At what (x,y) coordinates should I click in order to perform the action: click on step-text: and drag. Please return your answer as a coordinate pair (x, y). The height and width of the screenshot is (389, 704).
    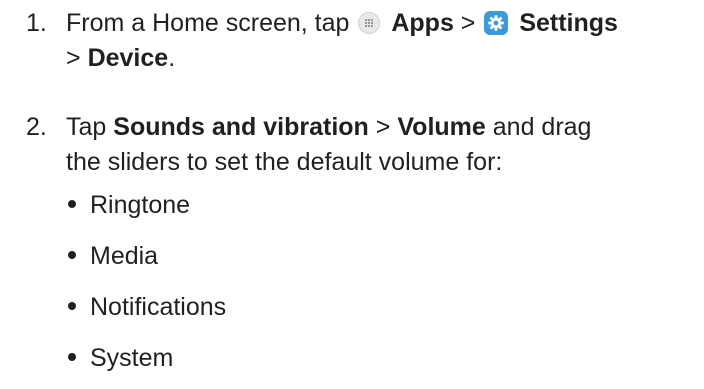
    Looking at the image, I should click on (542, 127).